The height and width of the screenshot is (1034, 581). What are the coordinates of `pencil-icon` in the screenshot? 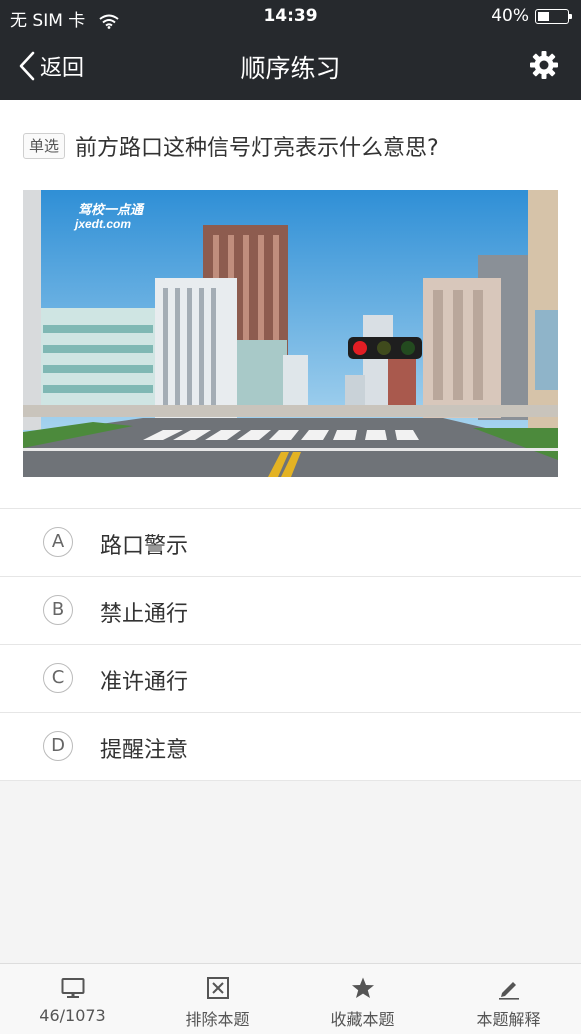 It's located at (508, 991).